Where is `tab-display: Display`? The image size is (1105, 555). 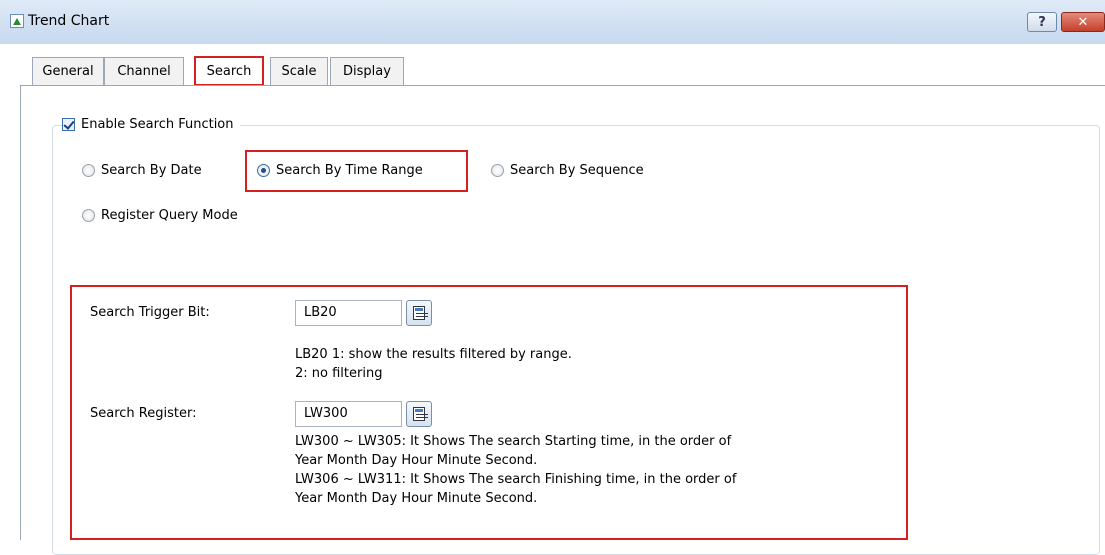 tab-display: Display is located at coordinates (367, 71).